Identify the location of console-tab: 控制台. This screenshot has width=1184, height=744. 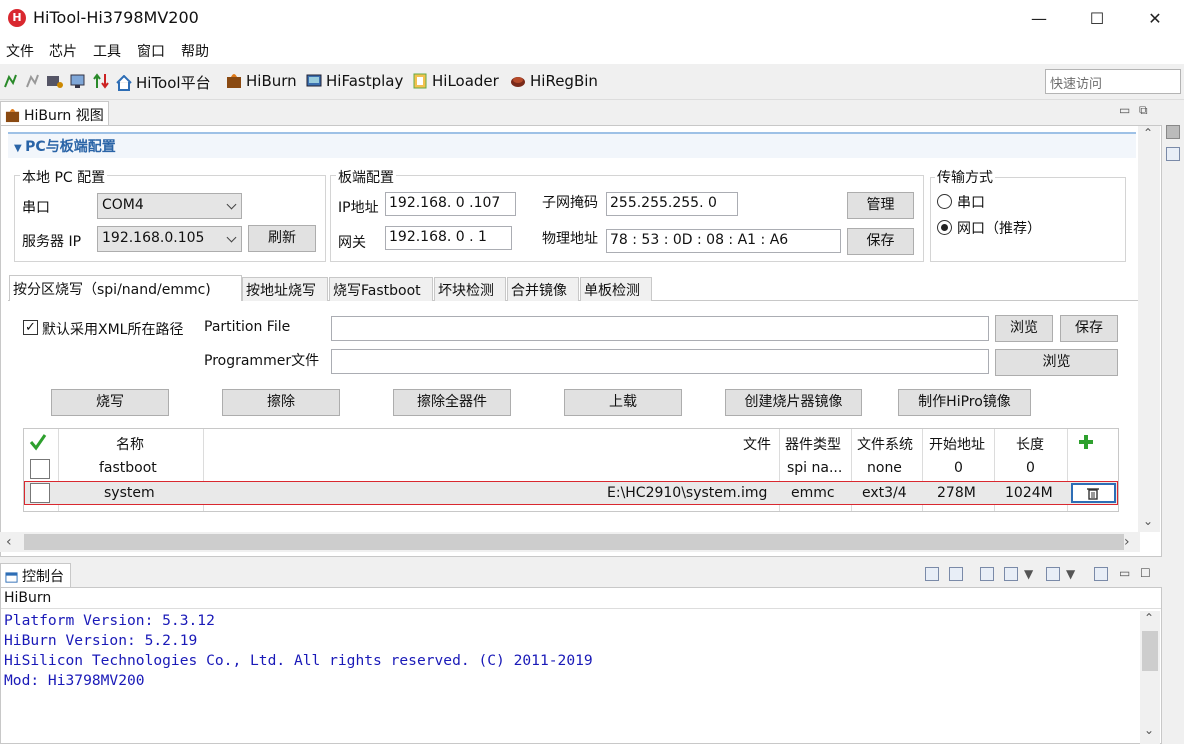
(35, 575).